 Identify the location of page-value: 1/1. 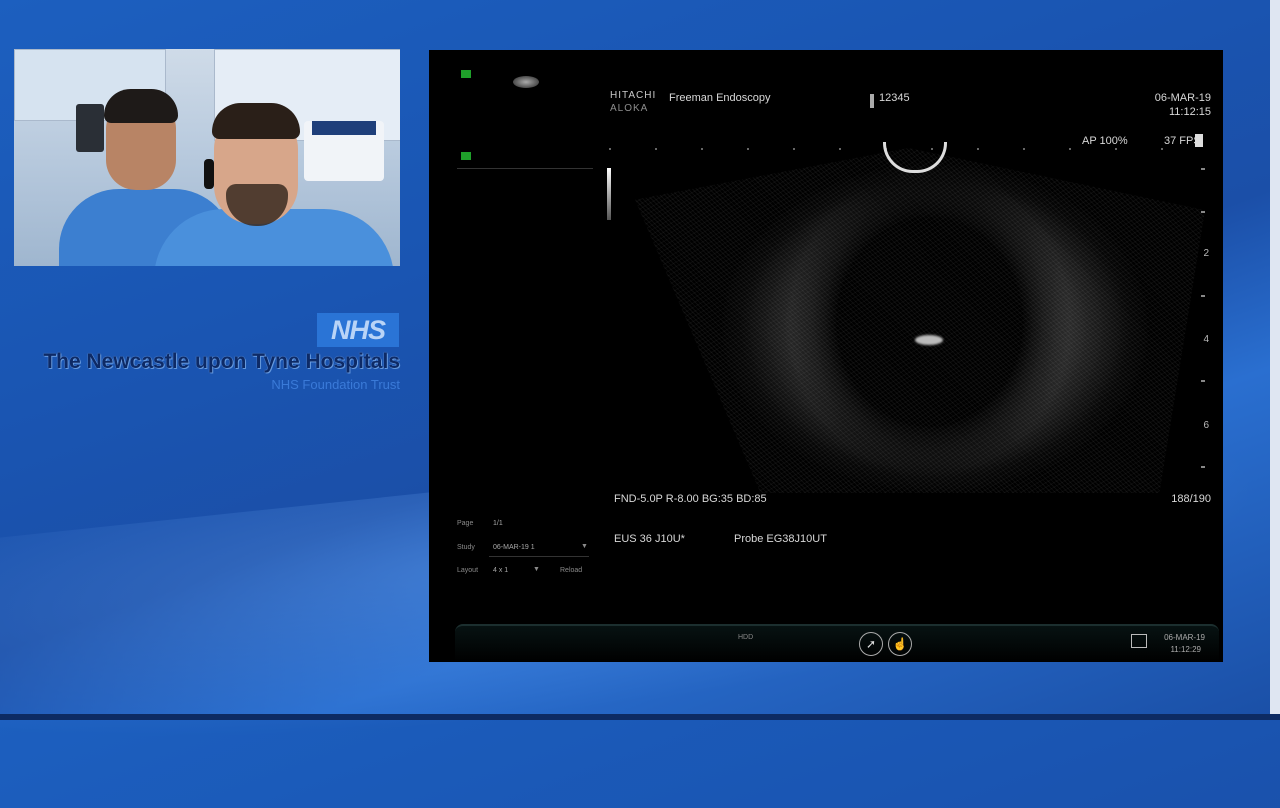
(498, 523).